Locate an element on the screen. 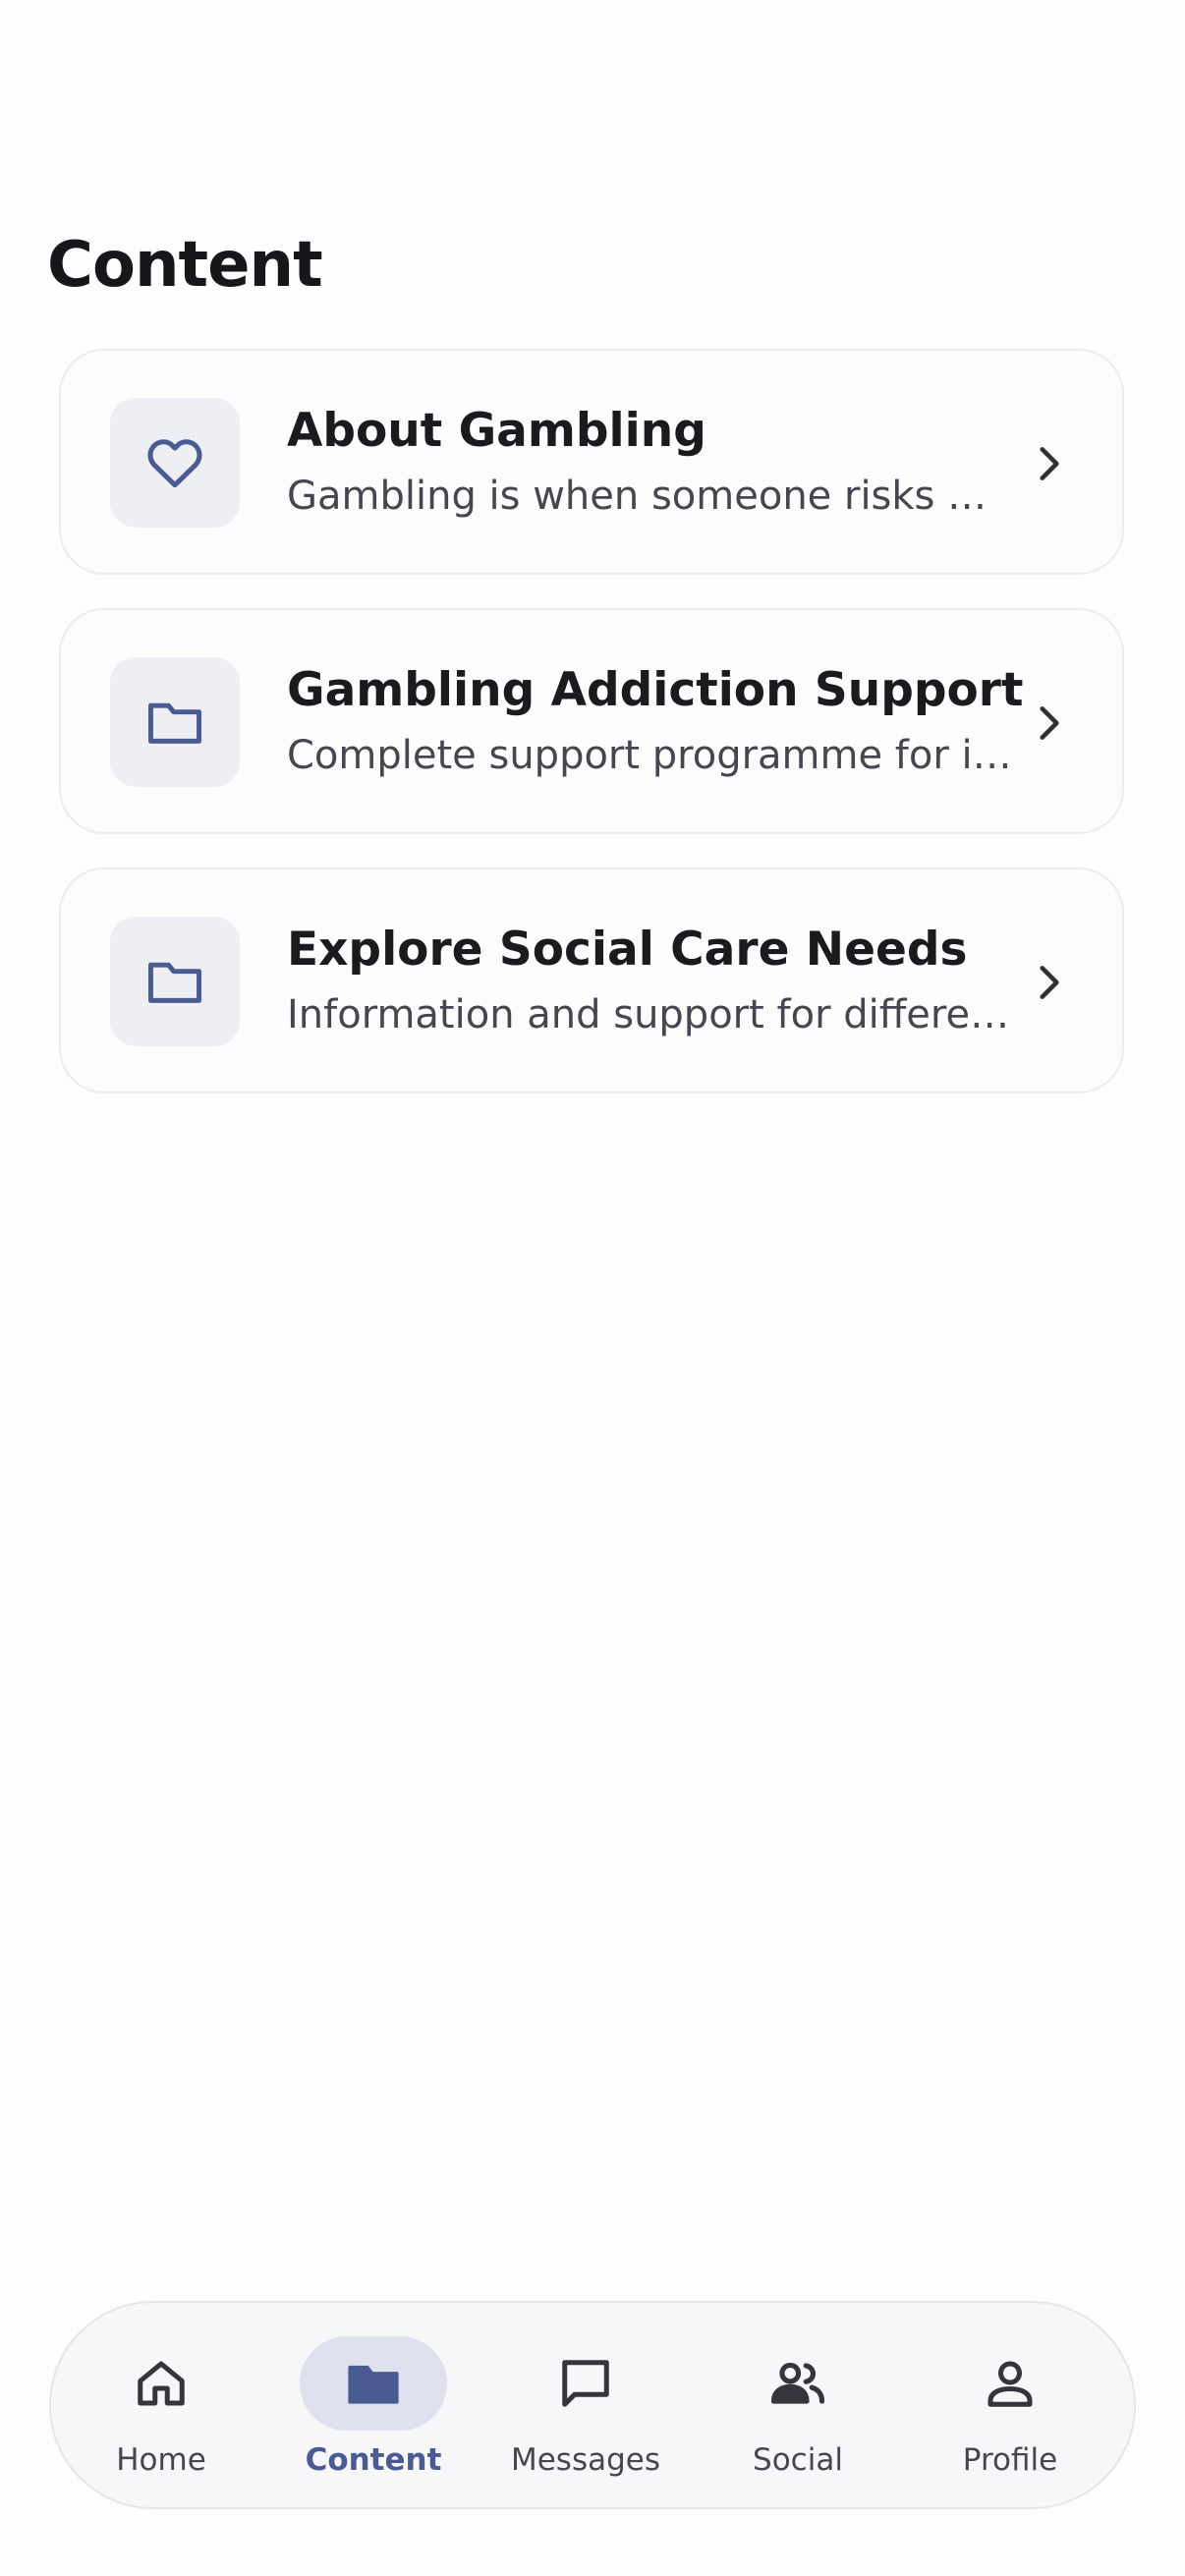 The image size is (1185, 2576). nav-label: Messages is located at coordinates (586, 2460).